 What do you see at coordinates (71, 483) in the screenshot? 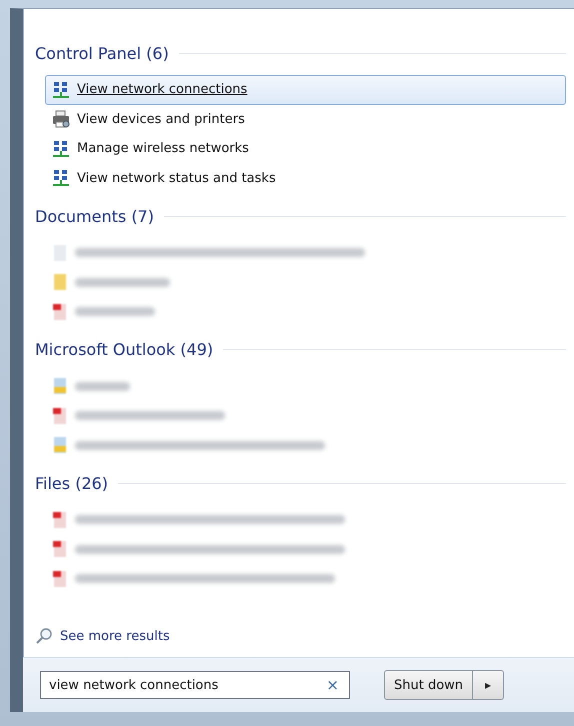
I see `section-header: Files (26)` at bounding box center [71, 483].